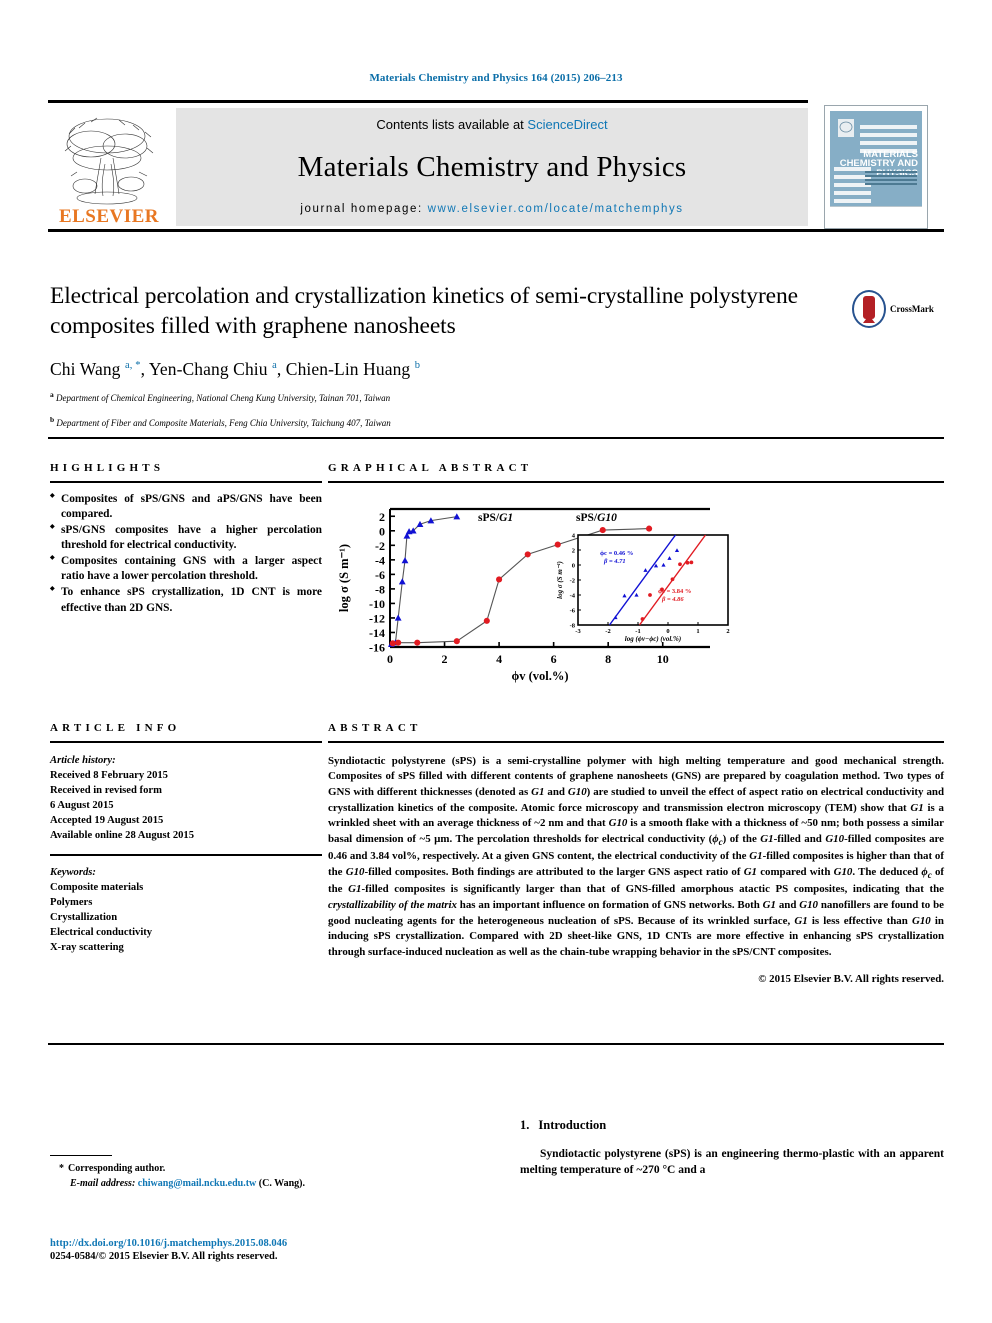 This screenshot has height=1323, width=992. Describe the element at coordinates (636, 482) in the screenshot. I see `graphical-abstract-rule` at that location.